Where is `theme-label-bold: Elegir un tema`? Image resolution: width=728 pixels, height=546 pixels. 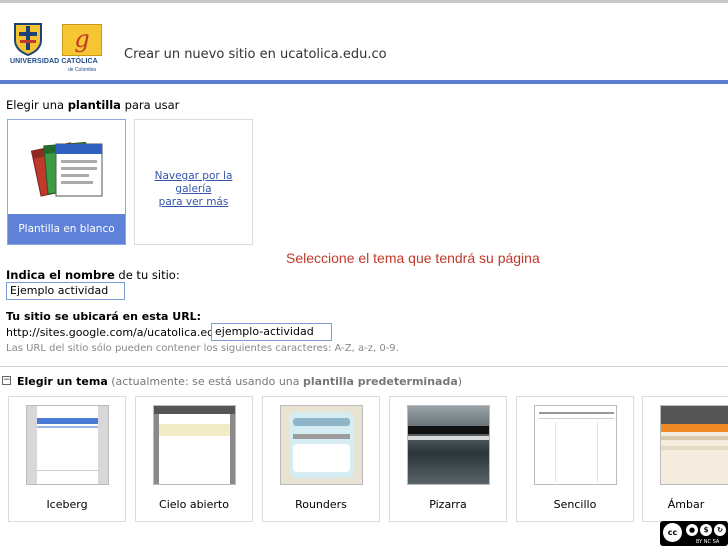 theme-label-bold: Elegir un tema is located at coordinates (62, 381).